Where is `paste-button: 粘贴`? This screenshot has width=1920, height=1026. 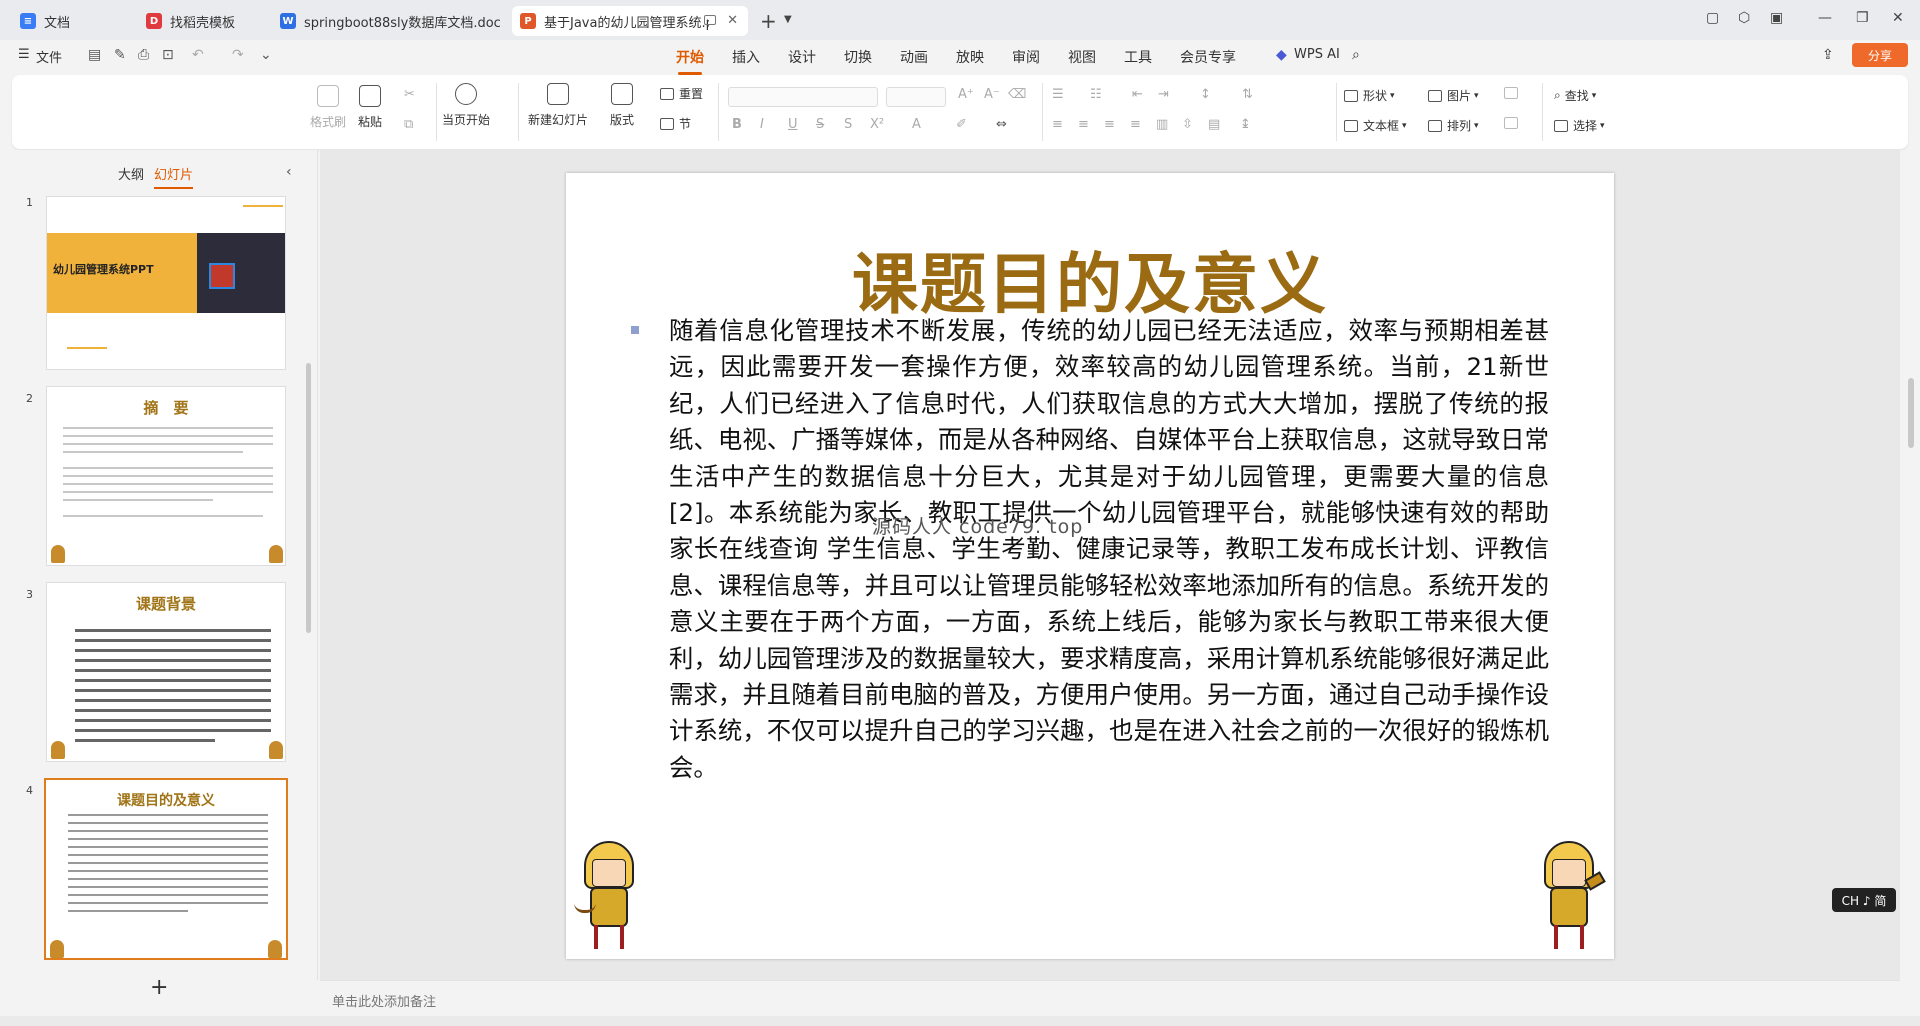
paste-button: 粘贴 is located at coordinates (370, 107).